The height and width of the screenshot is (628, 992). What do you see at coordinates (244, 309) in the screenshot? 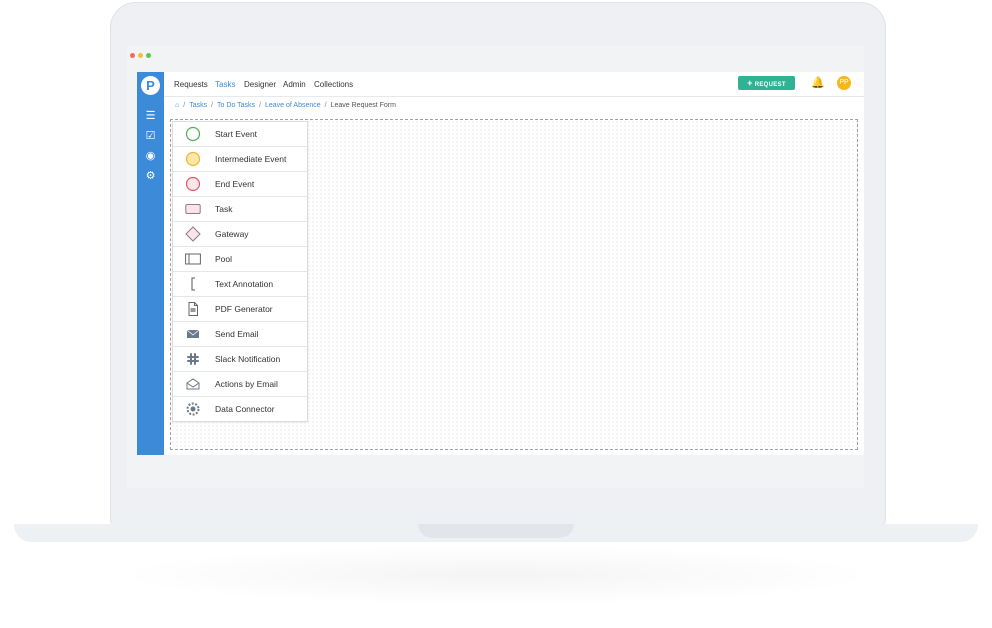
I see `palette-item-label: PDF Generator` at bounding box center [244, 309].